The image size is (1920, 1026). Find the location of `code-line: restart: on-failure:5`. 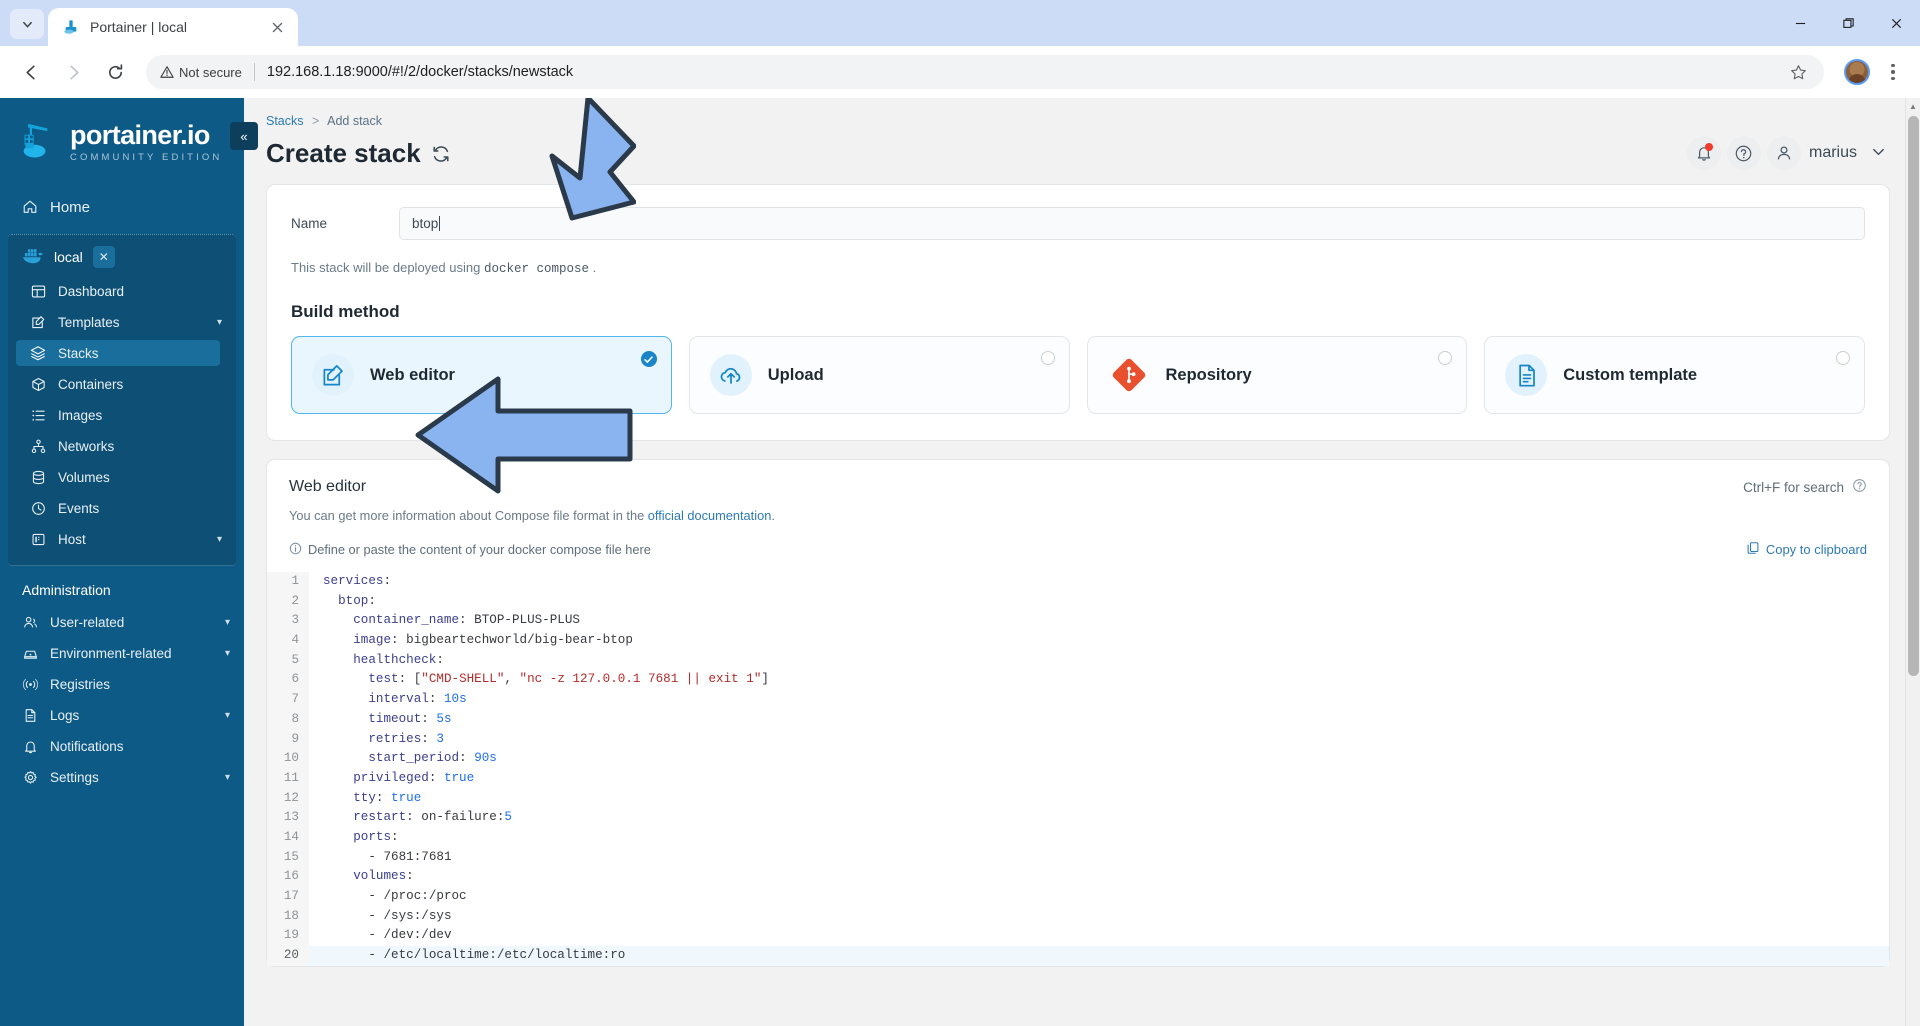

code-line: restart: on-failure:5 is located at coordinates (1106, 818).